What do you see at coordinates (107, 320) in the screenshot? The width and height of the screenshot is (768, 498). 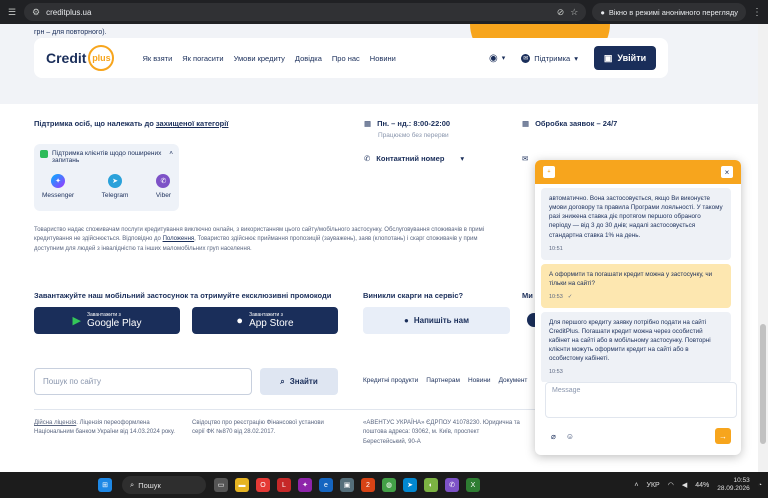 I see `google-play-button: ▶ Завантажити з Google Play` at bounding box center [107, 320].